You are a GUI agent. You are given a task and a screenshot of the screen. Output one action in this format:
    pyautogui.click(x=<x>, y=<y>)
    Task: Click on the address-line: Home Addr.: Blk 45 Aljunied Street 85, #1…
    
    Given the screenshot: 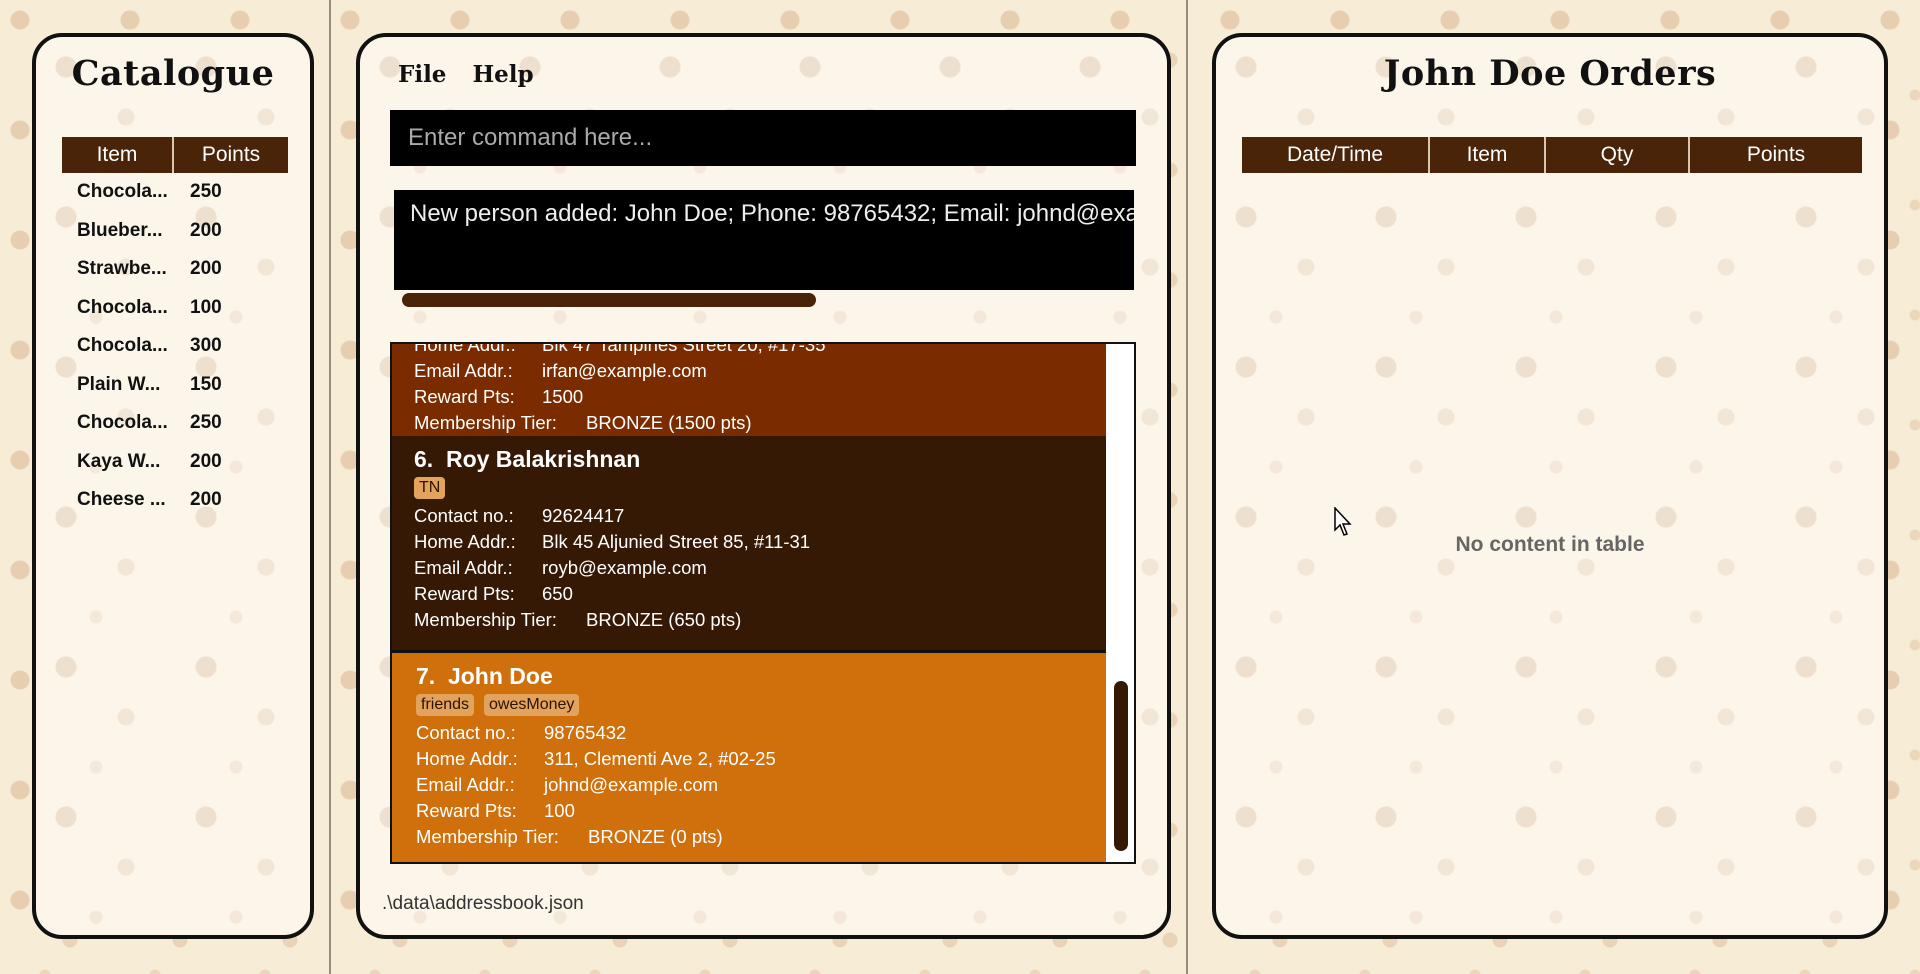 What is the action you would take?
    pyautogui.click(x=760, y=542)
    